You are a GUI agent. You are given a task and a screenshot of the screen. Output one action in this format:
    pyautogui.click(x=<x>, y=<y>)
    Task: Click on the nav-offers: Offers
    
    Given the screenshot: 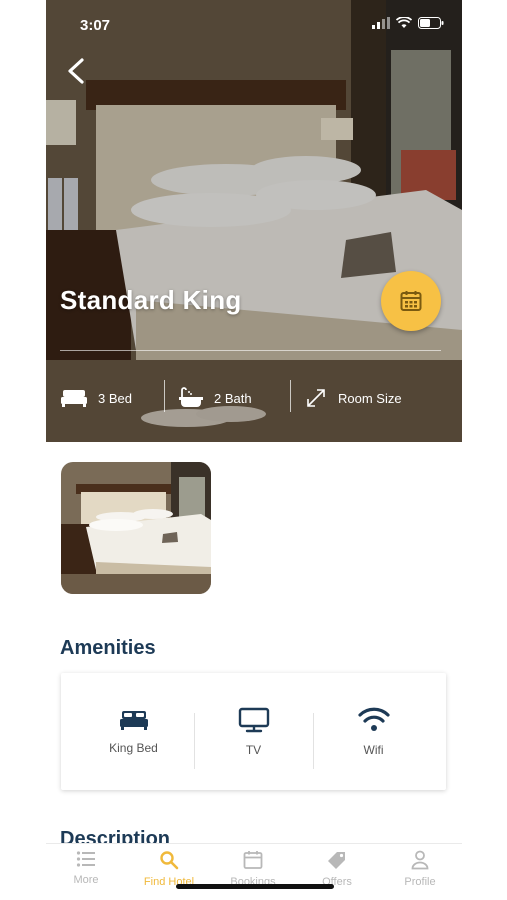 What is the action you would take?
    pyautogui.click(x=337, y=869)
    